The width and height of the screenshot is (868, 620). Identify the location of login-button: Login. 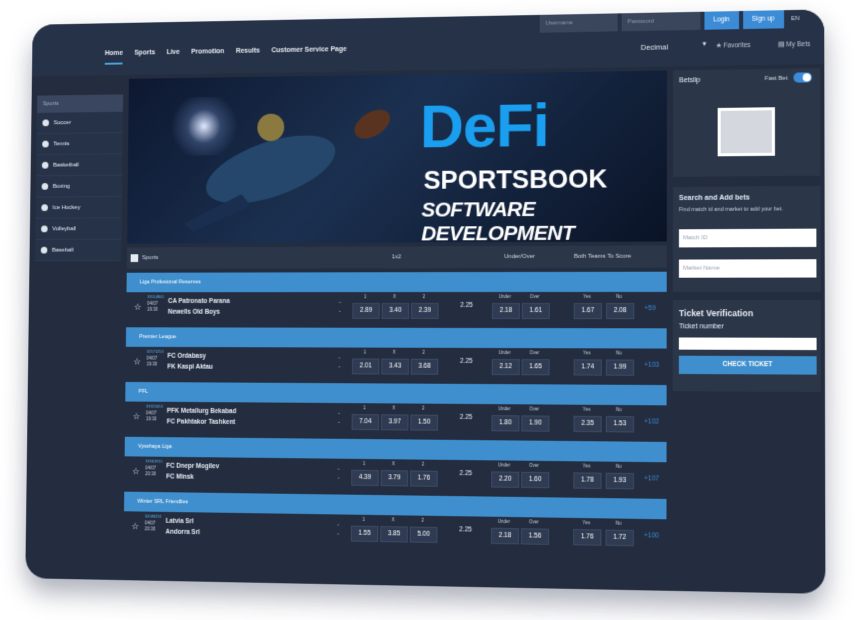
(721, 20).